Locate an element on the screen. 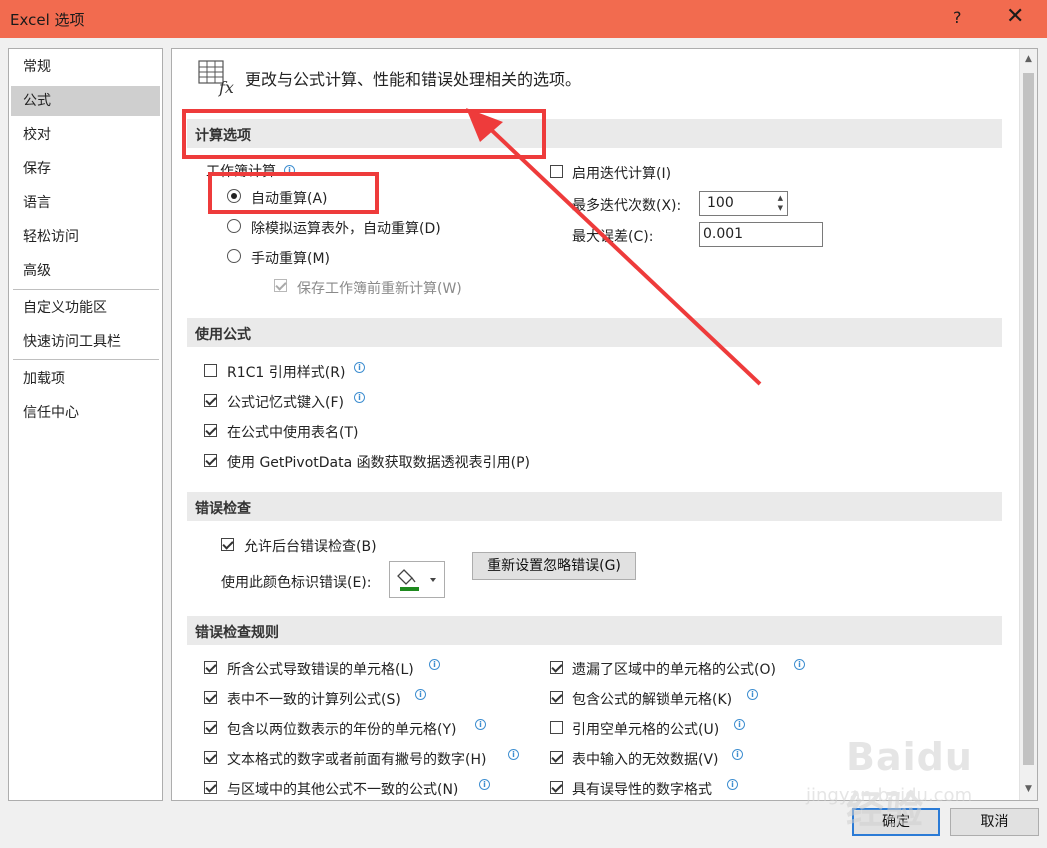 The width and height of the screenshot is (1047, 848). section-title: 错误检查 is located at coordinates (223, 509).